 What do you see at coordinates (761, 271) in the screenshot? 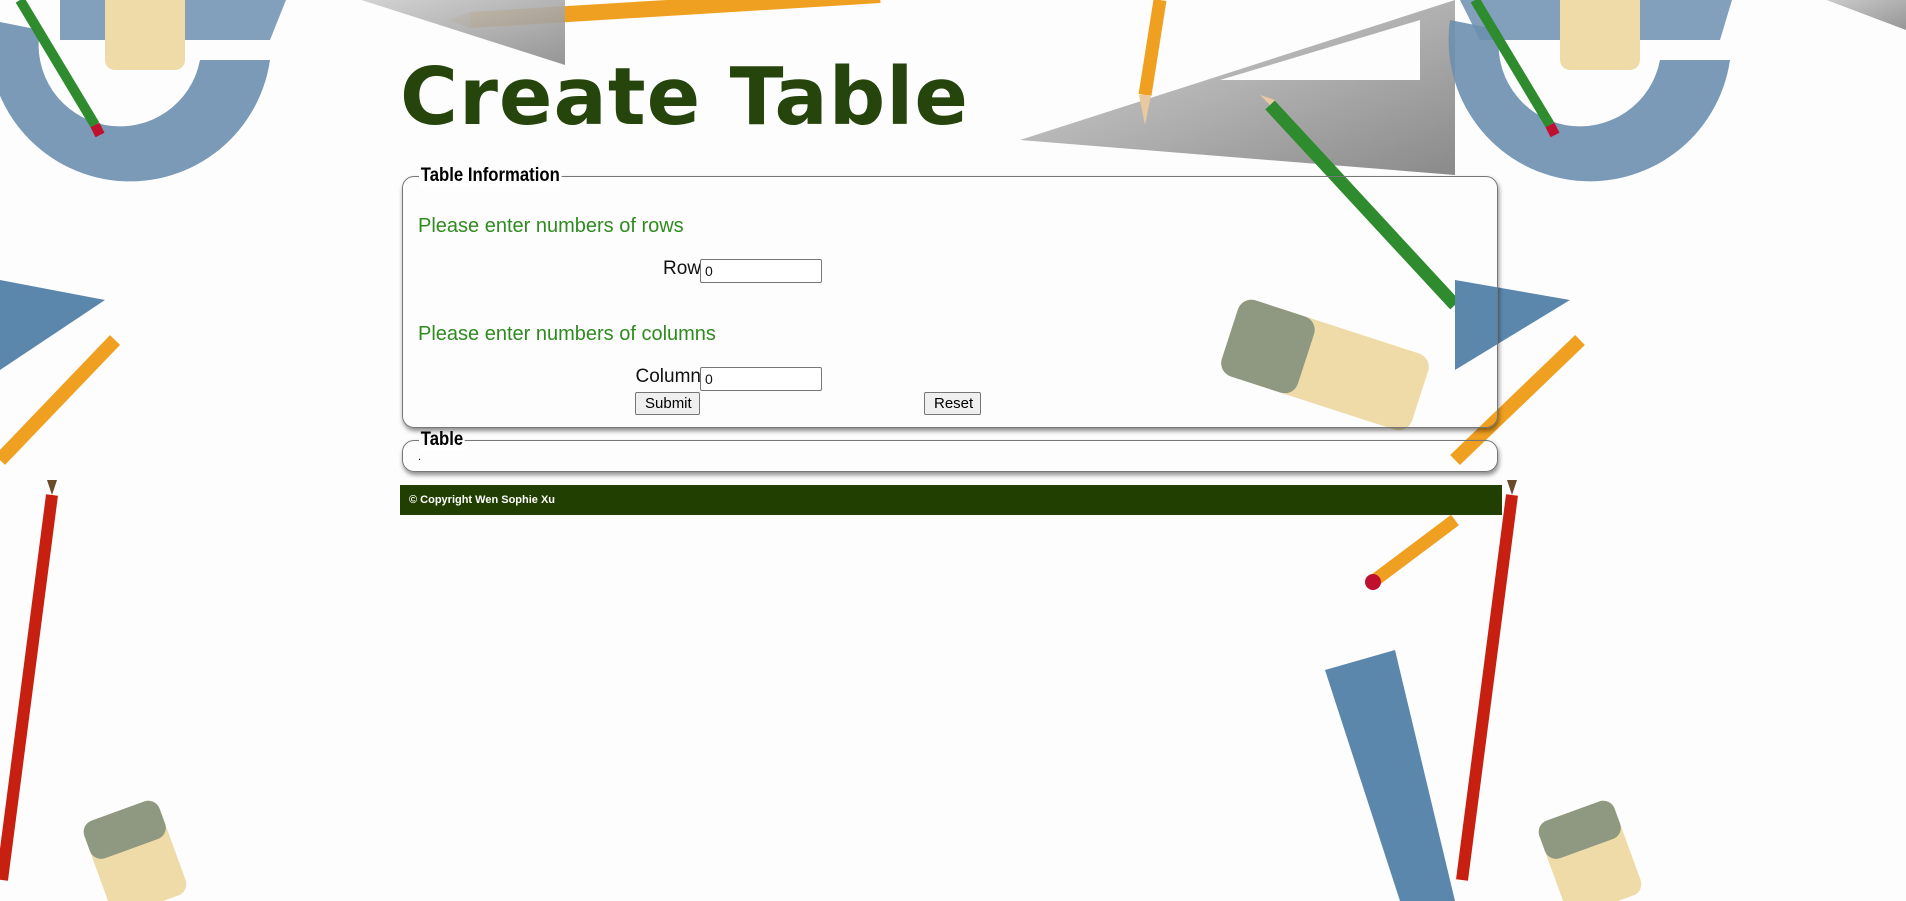
I see `row-input` at bounding box center [761, 271].